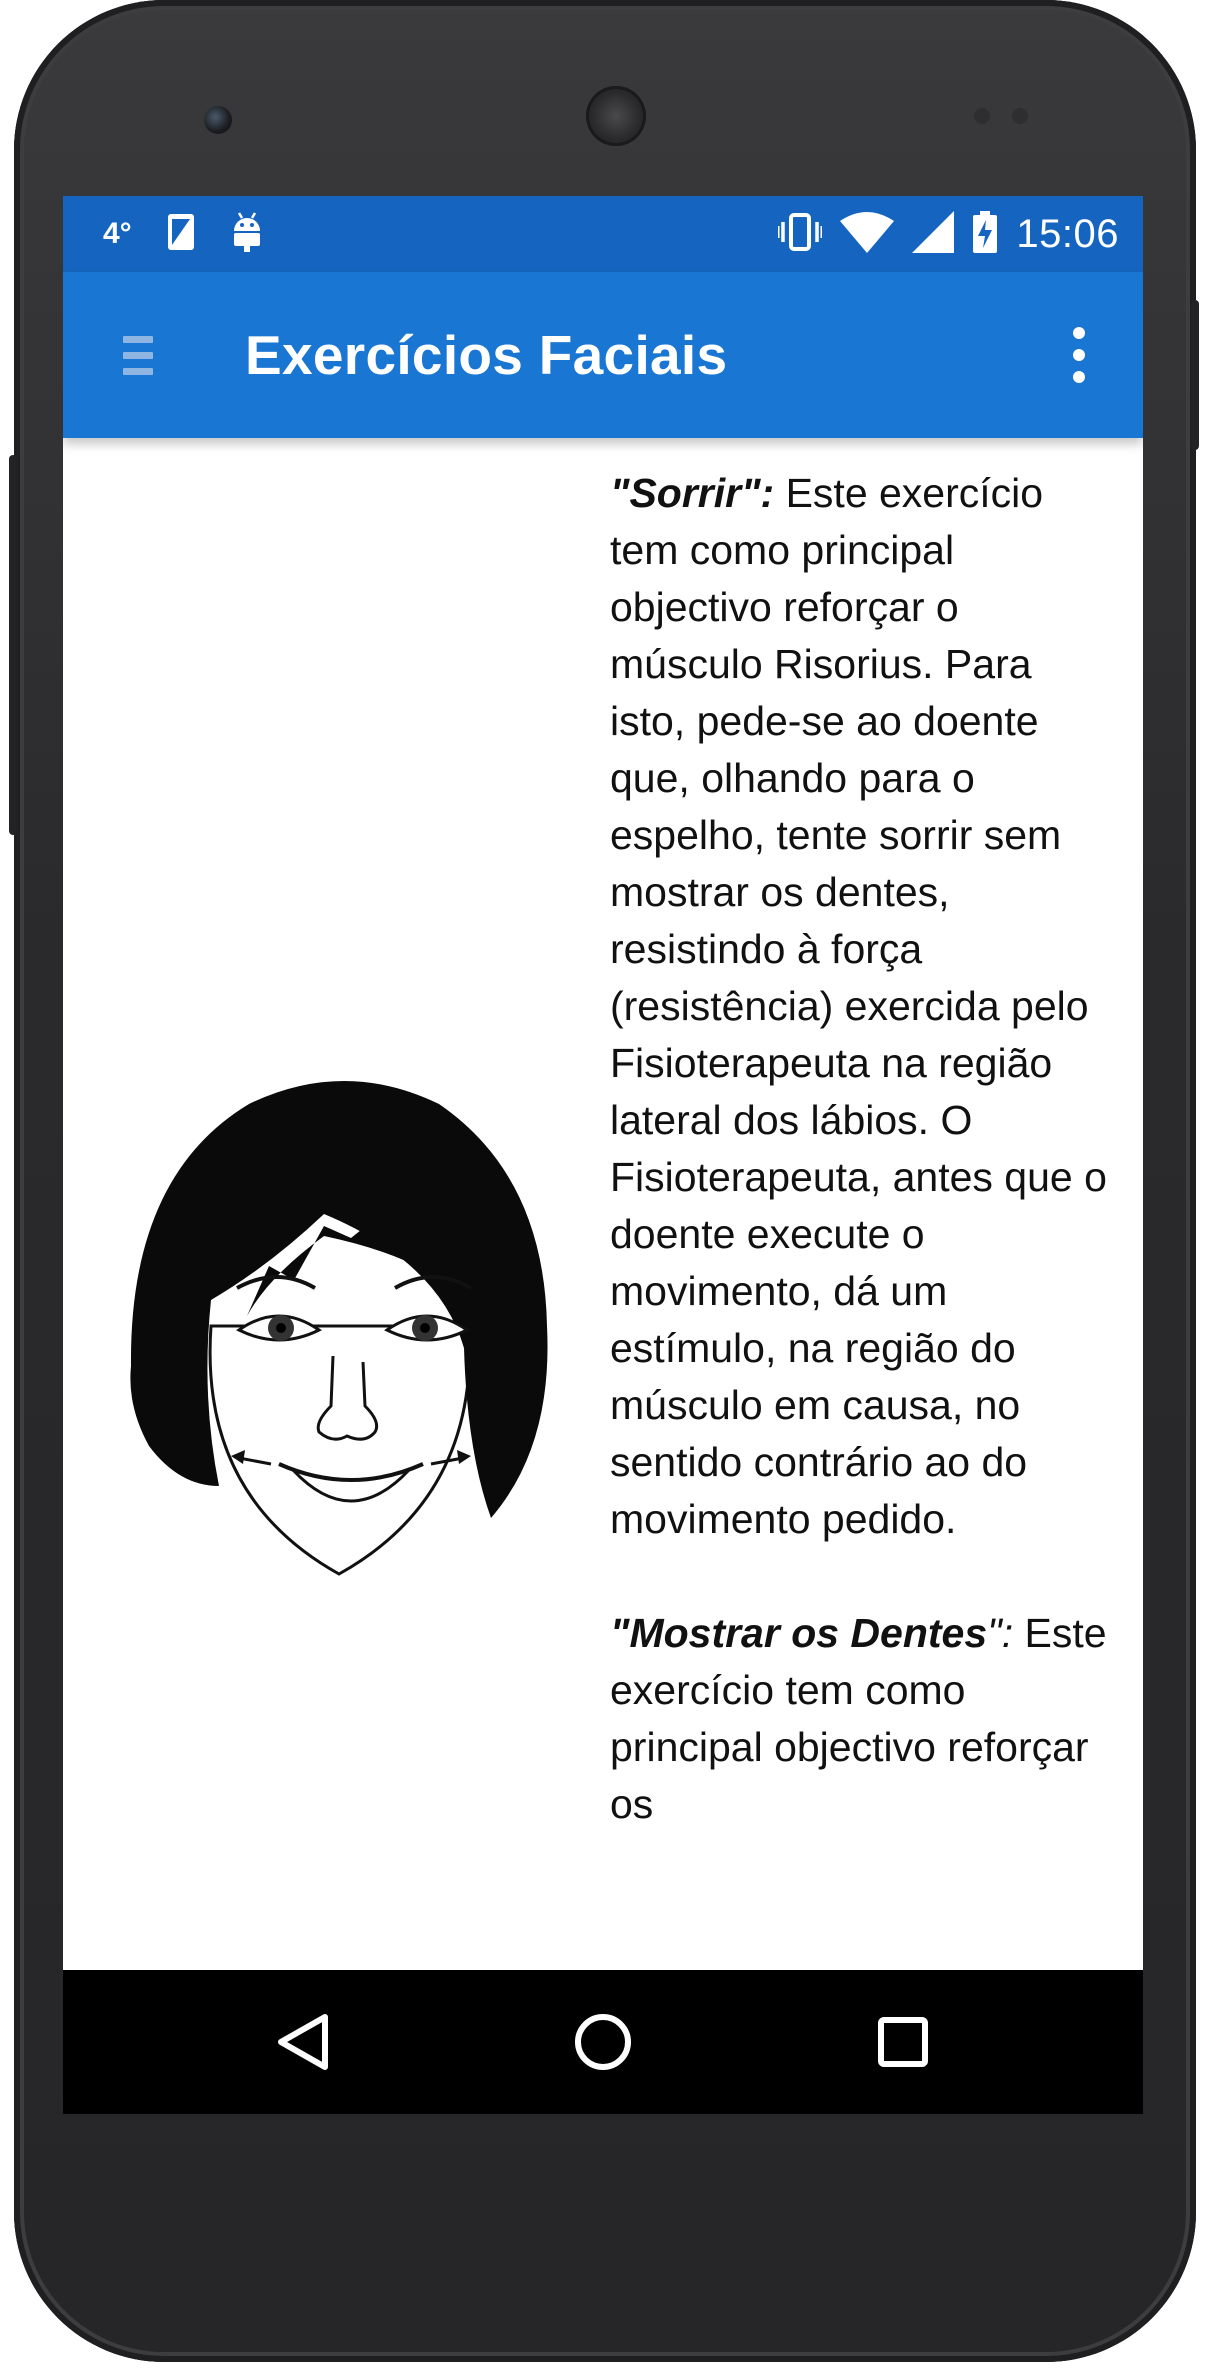 The height and width of the screenshot is (2375, 1210). What do you see at coordinates (1000, 1633) in the screenshot?
I see `exercise-2-title-suffix: ":` at bounding box center [1000, 1633].